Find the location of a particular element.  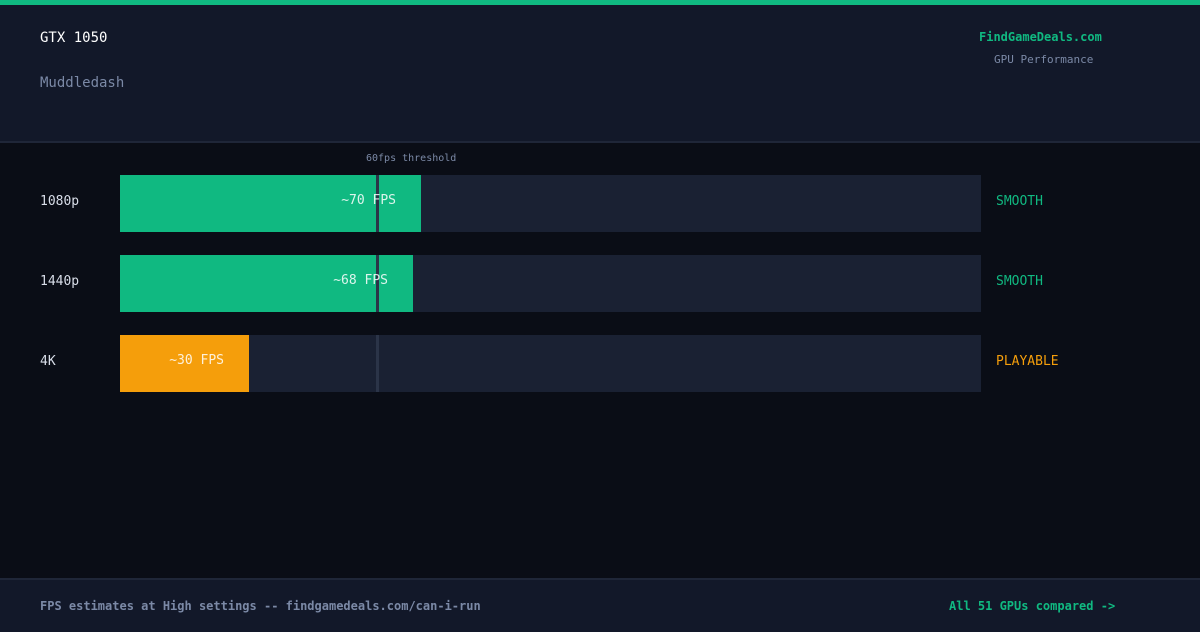

resolution-label: 1440p is located at coordinates (60, 281).